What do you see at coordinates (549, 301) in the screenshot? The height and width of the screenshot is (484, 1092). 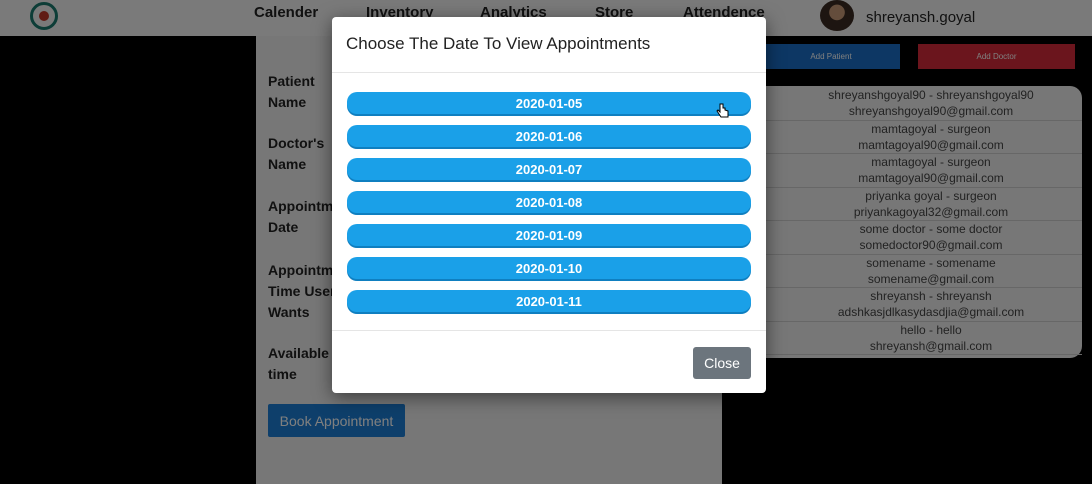 I see `date-button: 2020-01-11` at bounding box center [549, 301].